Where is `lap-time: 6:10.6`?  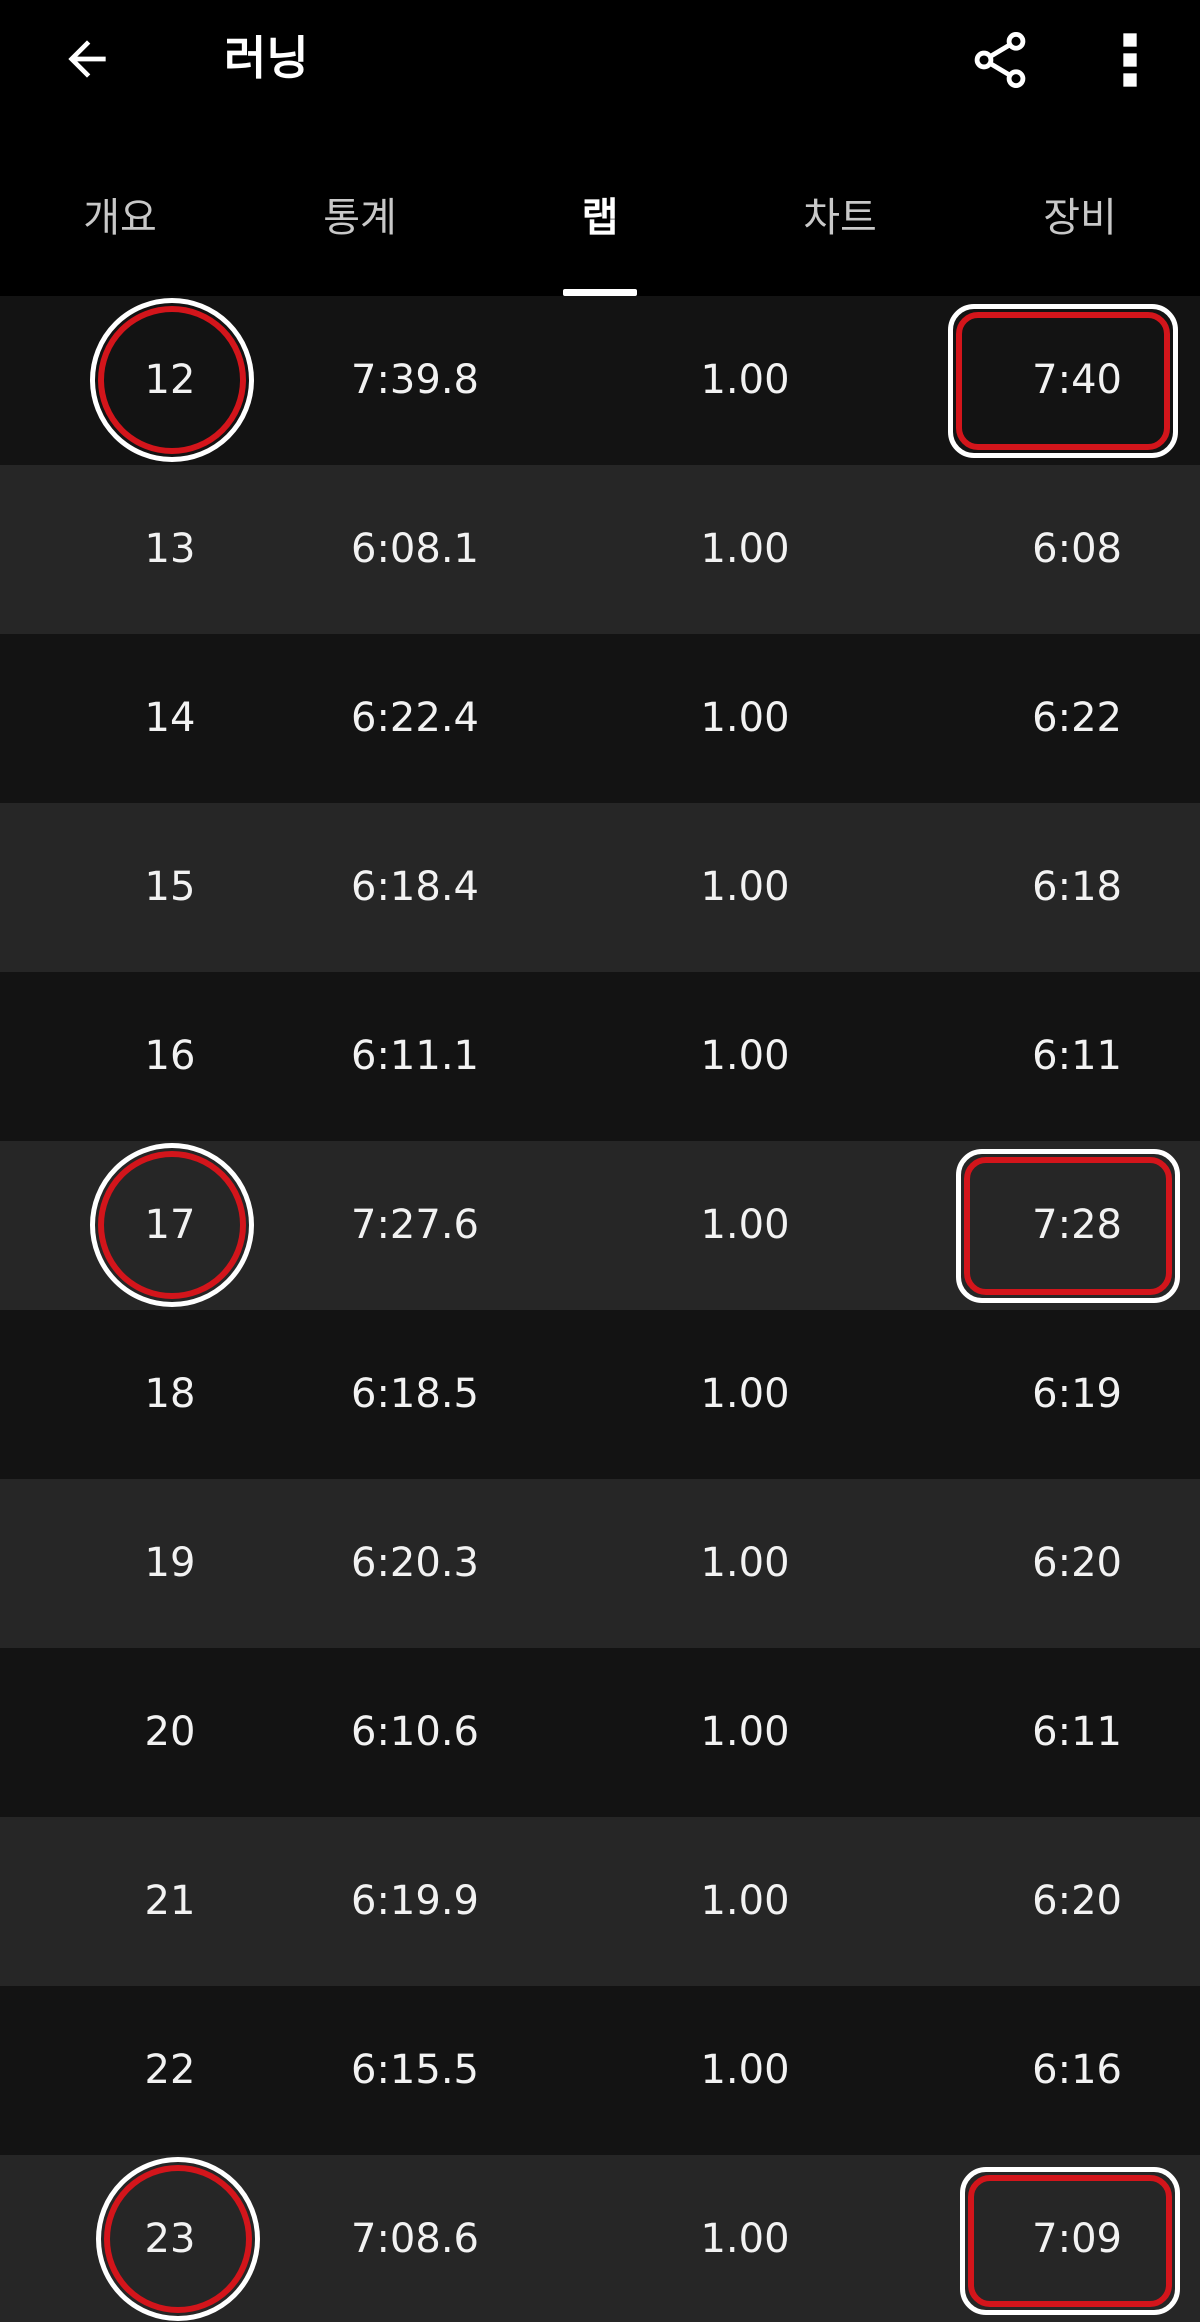 lap-time: 6:10.6 is located at coordinates (415, 1732).